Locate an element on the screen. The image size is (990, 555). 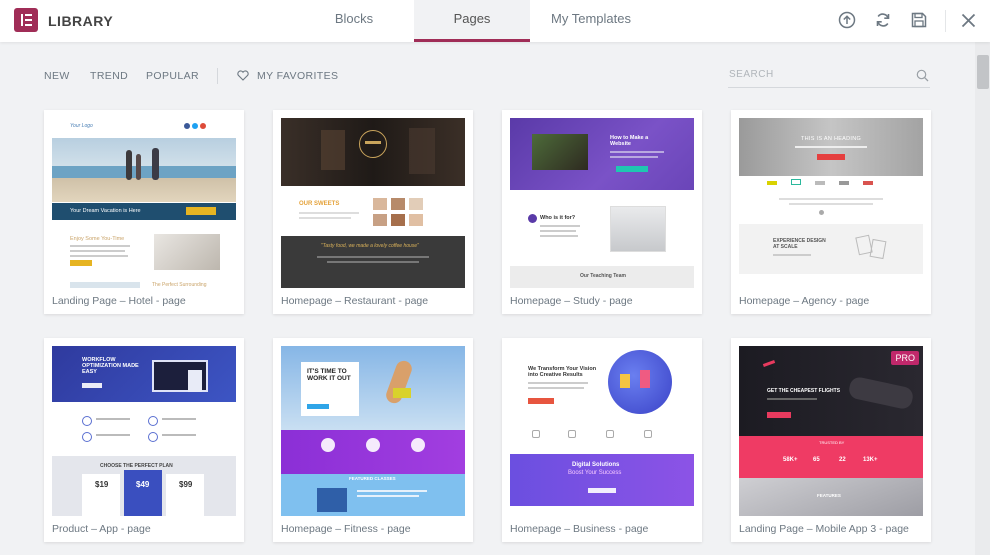
close-icon is located at coordinates (968, 20).